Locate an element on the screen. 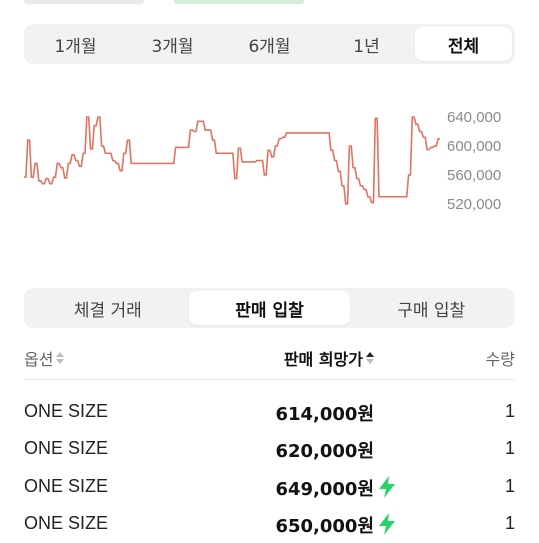 The height and width of the screenshot is (543, 539). price-series-line is located at coordinates (232, 160).